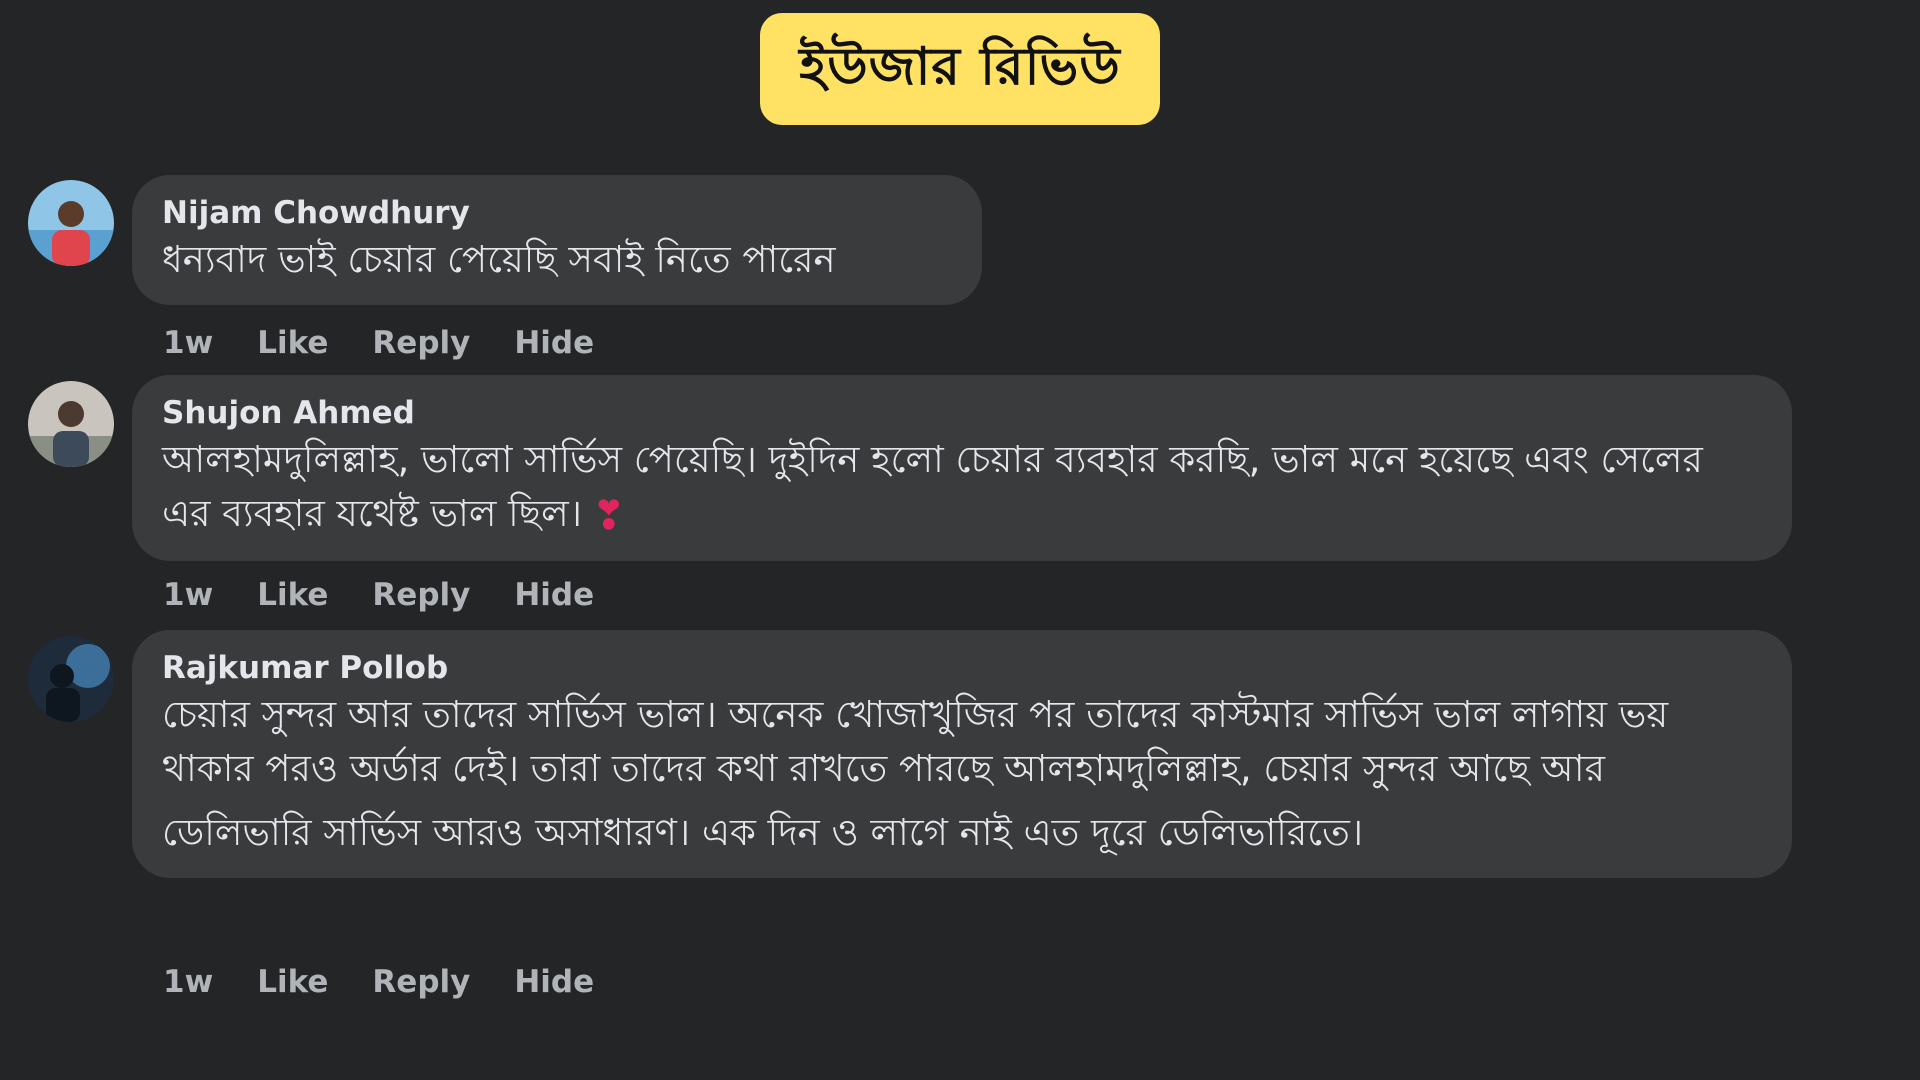 Image resolution: width=1920 pixels, height=1080 pixels. Describe the element at coordinates (960, 69) in the screenshot. I see `page-title: ইউজার রিভিউ` at that location.